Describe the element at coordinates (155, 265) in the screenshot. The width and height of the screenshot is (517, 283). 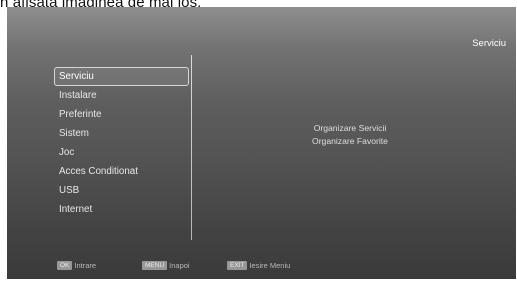
I see `menu-key-badge: MENU` at that location.